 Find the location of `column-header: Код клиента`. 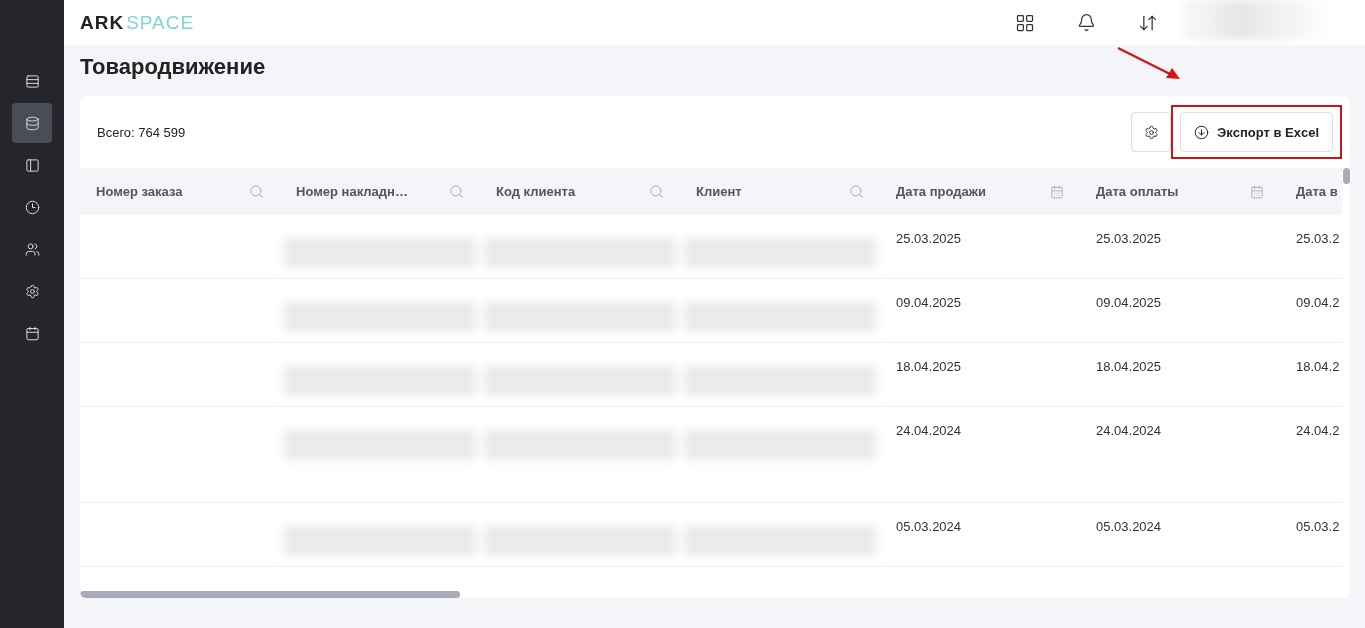

column-header: Код клиента is located at coordinates (536, 191).